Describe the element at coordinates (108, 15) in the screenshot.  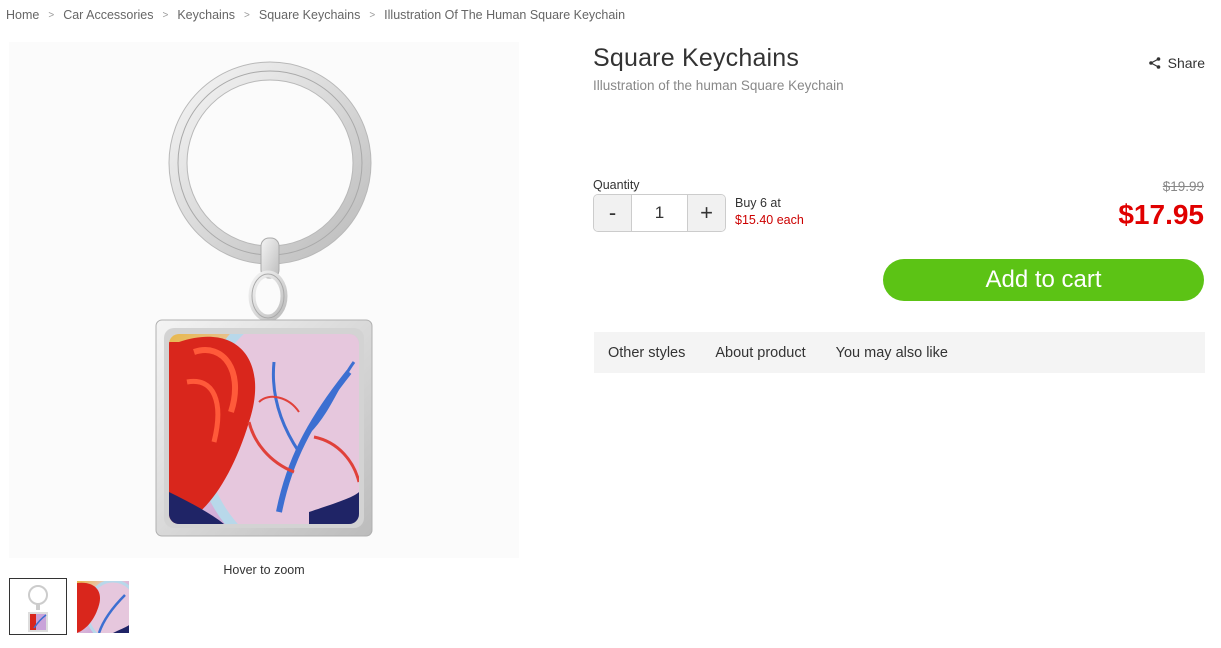
I see `breadcrumb-car-accessories: Car Accessories` at that location.